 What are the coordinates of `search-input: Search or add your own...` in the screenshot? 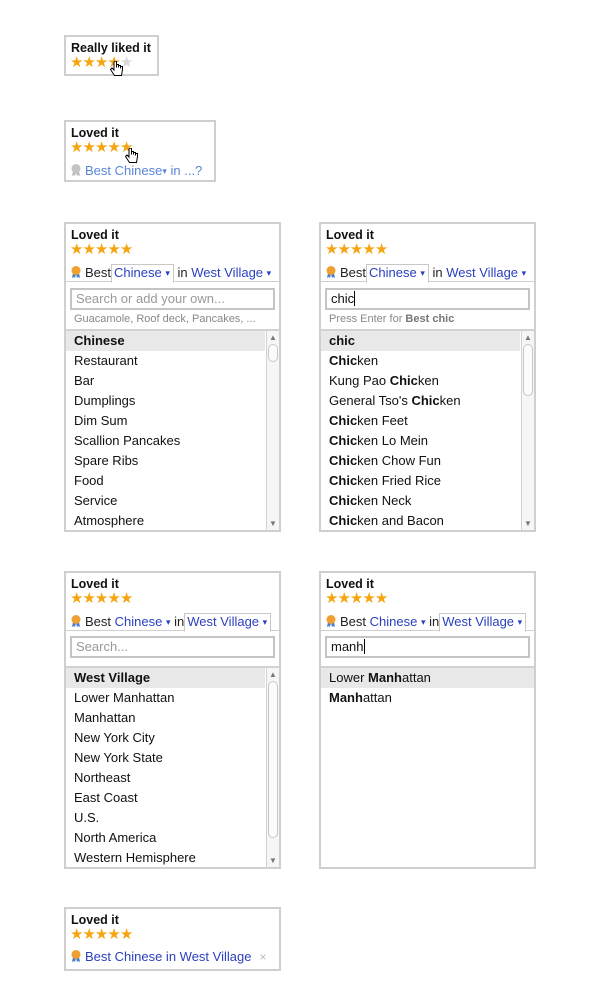 It's located at (172, 299).